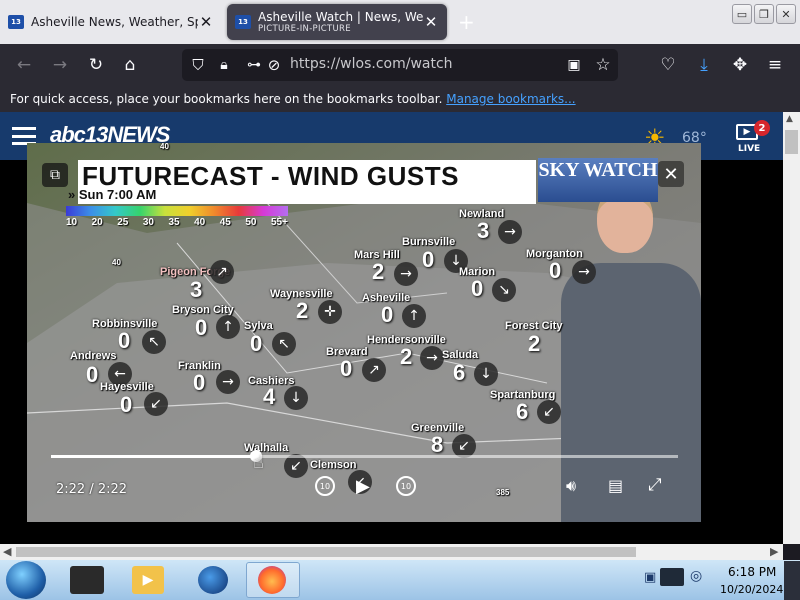 Image resolution: width=800 pixels, height=600 pixels. I want to click on scroll-up-icon: ▲, so click(789, 119).